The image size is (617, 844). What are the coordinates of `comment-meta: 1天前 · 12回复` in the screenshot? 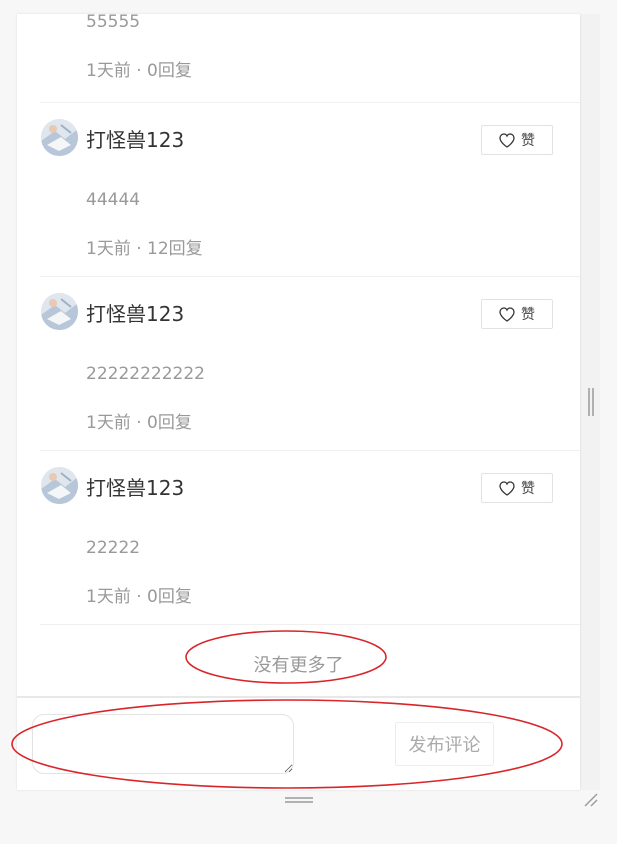 It's located at (144, 246).